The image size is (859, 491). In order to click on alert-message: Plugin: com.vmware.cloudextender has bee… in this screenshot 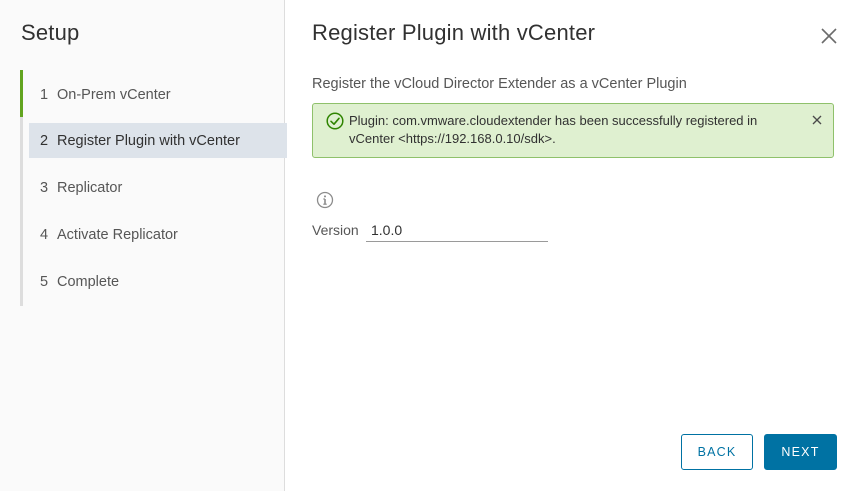, I will do `click(553, 129)`.